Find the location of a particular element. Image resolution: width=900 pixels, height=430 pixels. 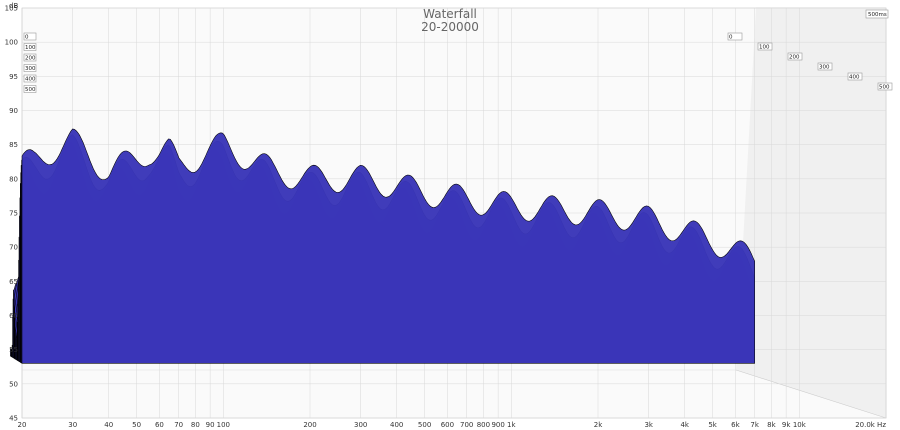

y-tick-label: 90 is located at coordinates (13, 111).